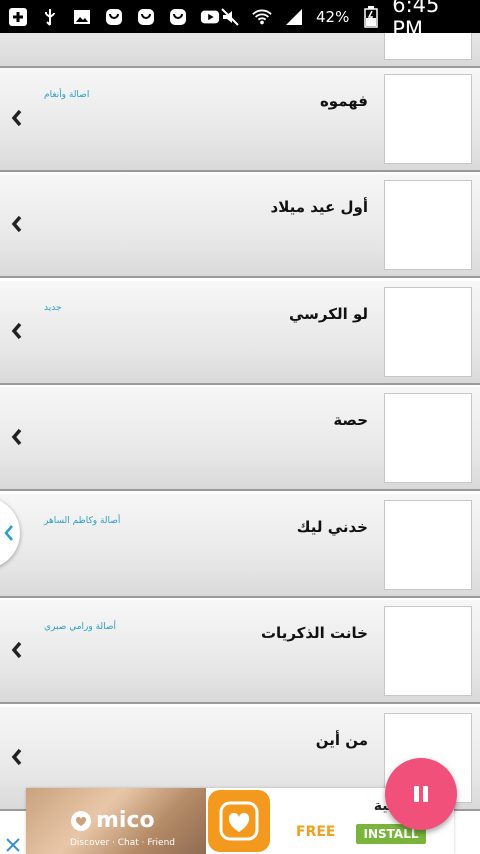 This screenshot has height=854, width=480. Describe the element at coordinates (80, 627) in the screenshot. I see `song-artist: أصالة ورامي صبري` at that location.